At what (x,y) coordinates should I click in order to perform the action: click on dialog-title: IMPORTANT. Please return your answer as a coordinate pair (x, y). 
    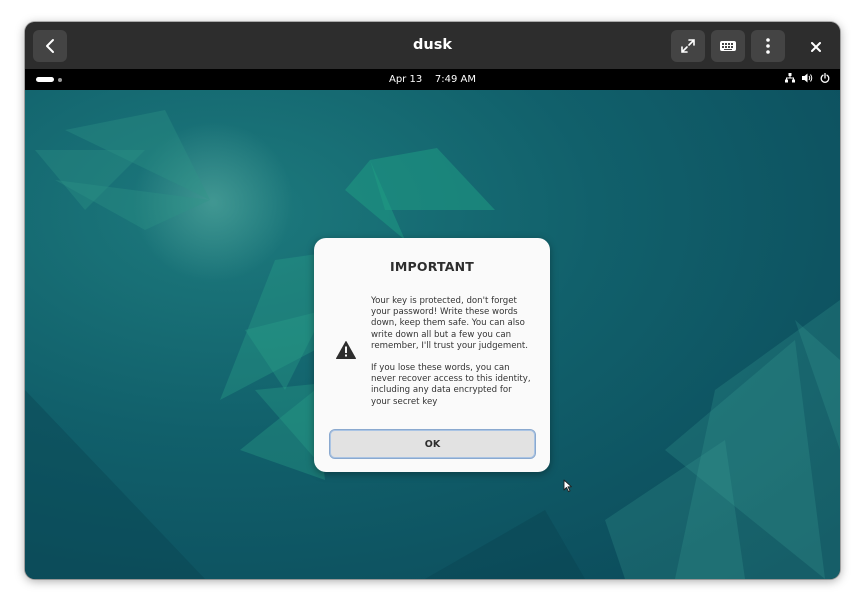
    Looking at the image, I should click on (432, 266).